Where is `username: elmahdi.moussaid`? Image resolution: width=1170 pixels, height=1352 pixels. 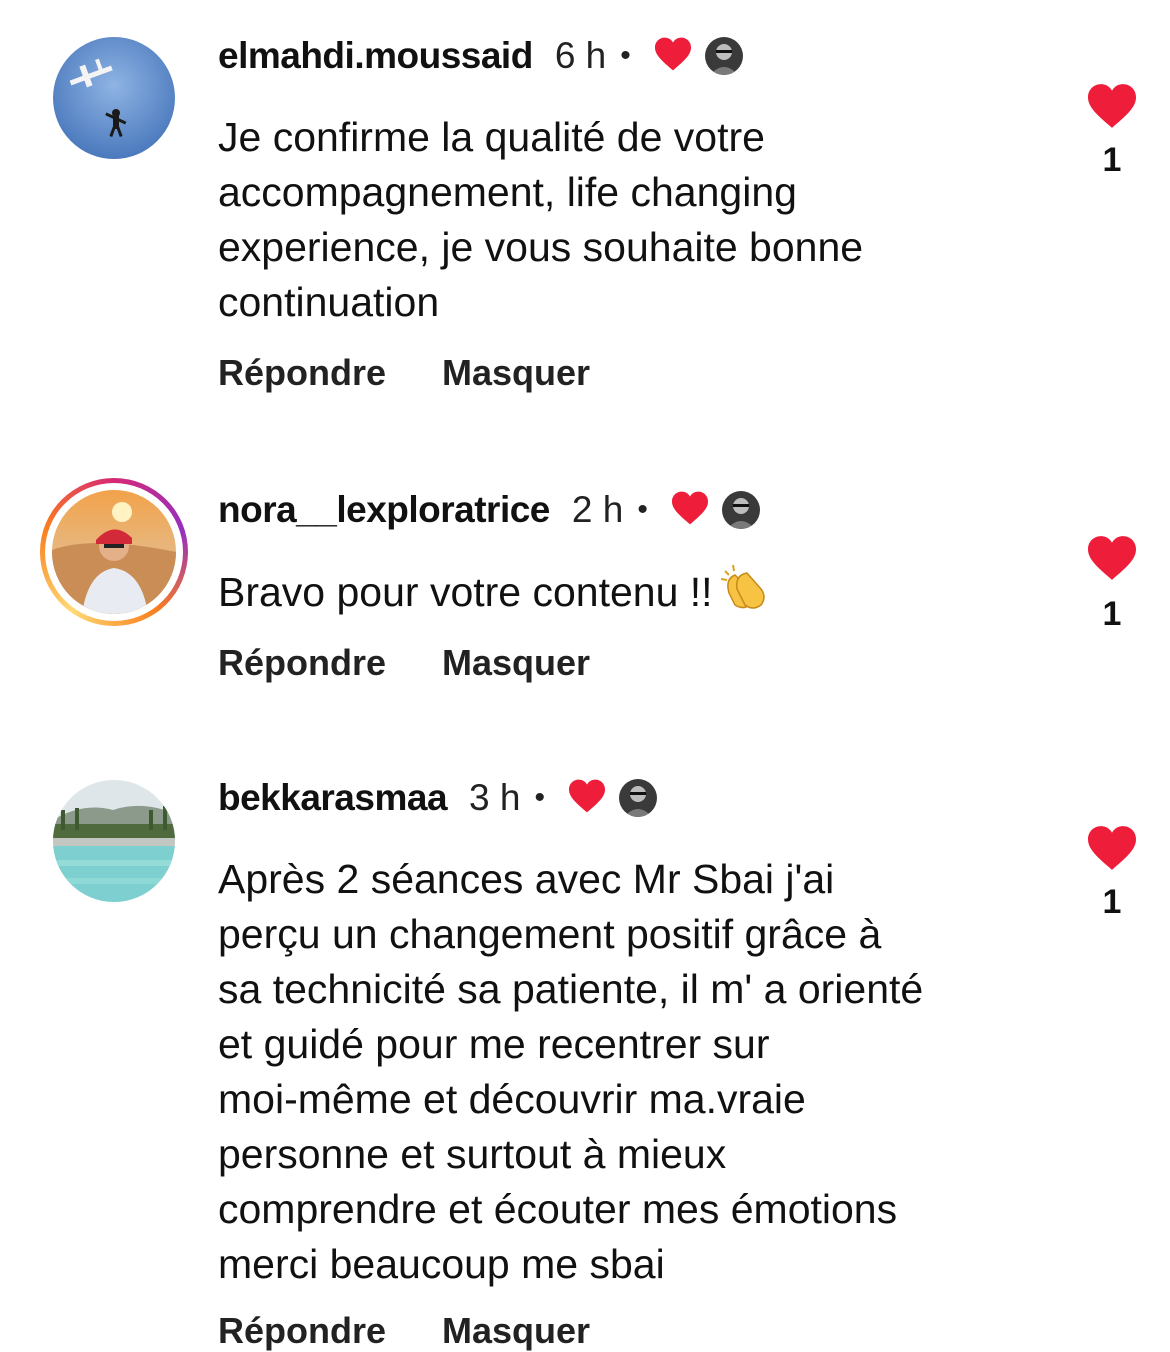 username: elmahdi.moussaid is located at coordinates (375, 56).